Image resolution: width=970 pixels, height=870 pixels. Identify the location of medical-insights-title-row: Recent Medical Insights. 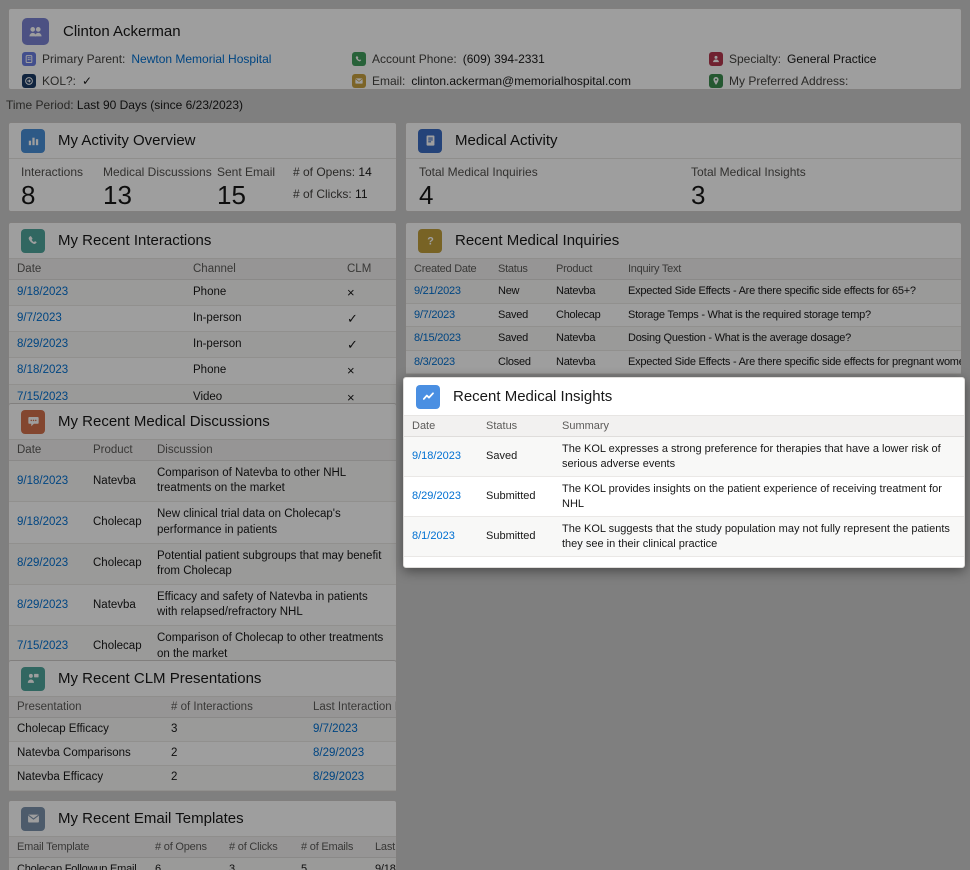
(684, 397).